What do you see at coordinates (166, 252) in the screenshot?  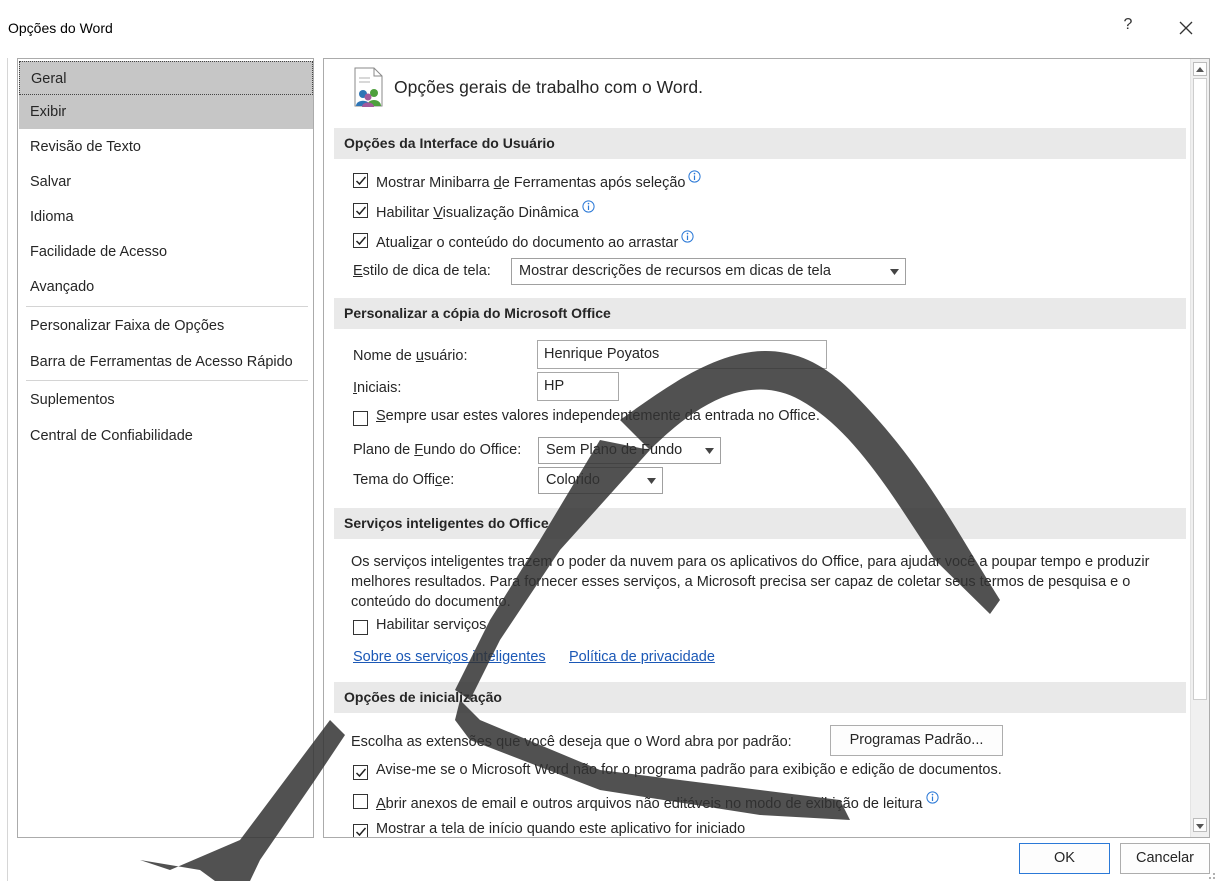 I see `sidebar-item-facilidade-de-acesso: Facilidade de Acesso` at bounding box center [166, 252].